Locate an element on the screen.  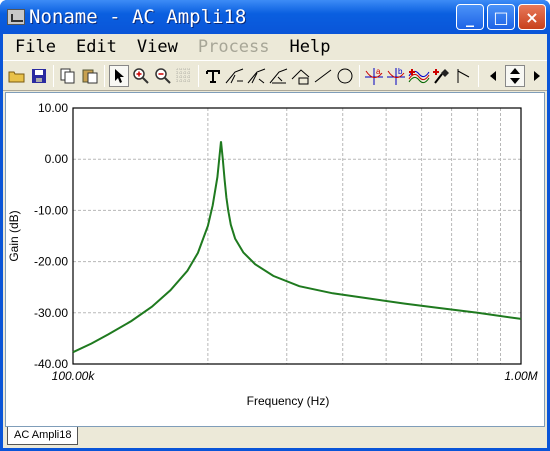
svg-text: b is located at coordinates (400, 71).